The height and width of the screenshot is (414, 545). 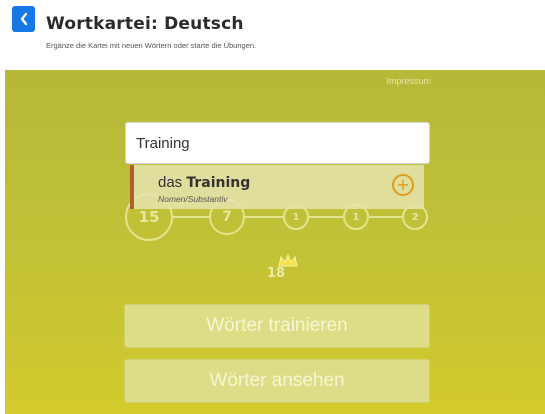 I want to click on suggestion-noun: Training, so click(x=218, y=183).